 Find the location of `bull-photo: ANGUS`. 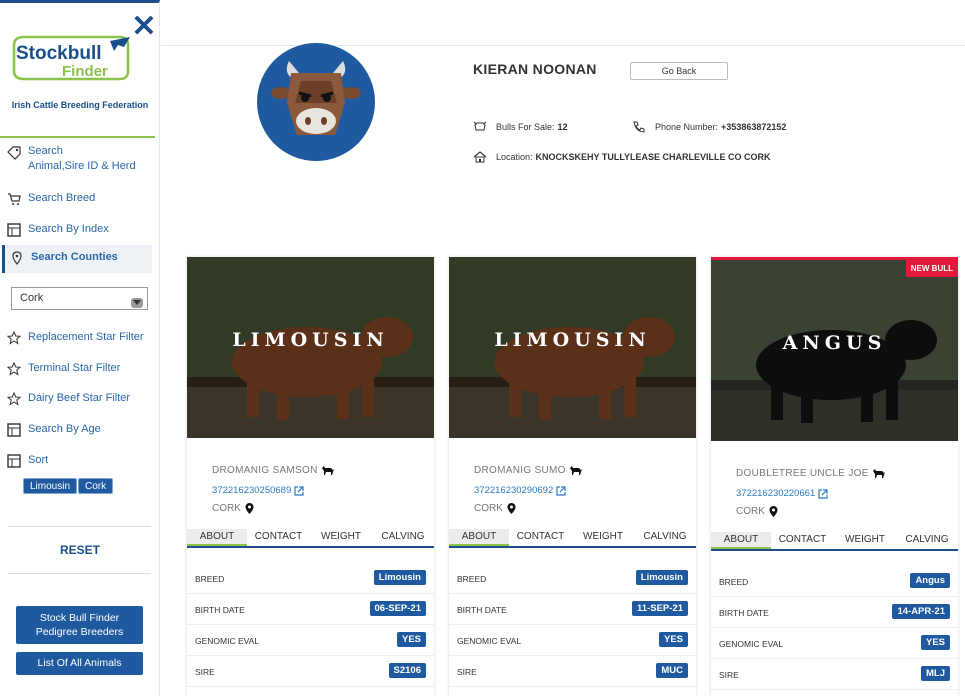

bull-photo: ANGUS is located at coordinates (834, 350).